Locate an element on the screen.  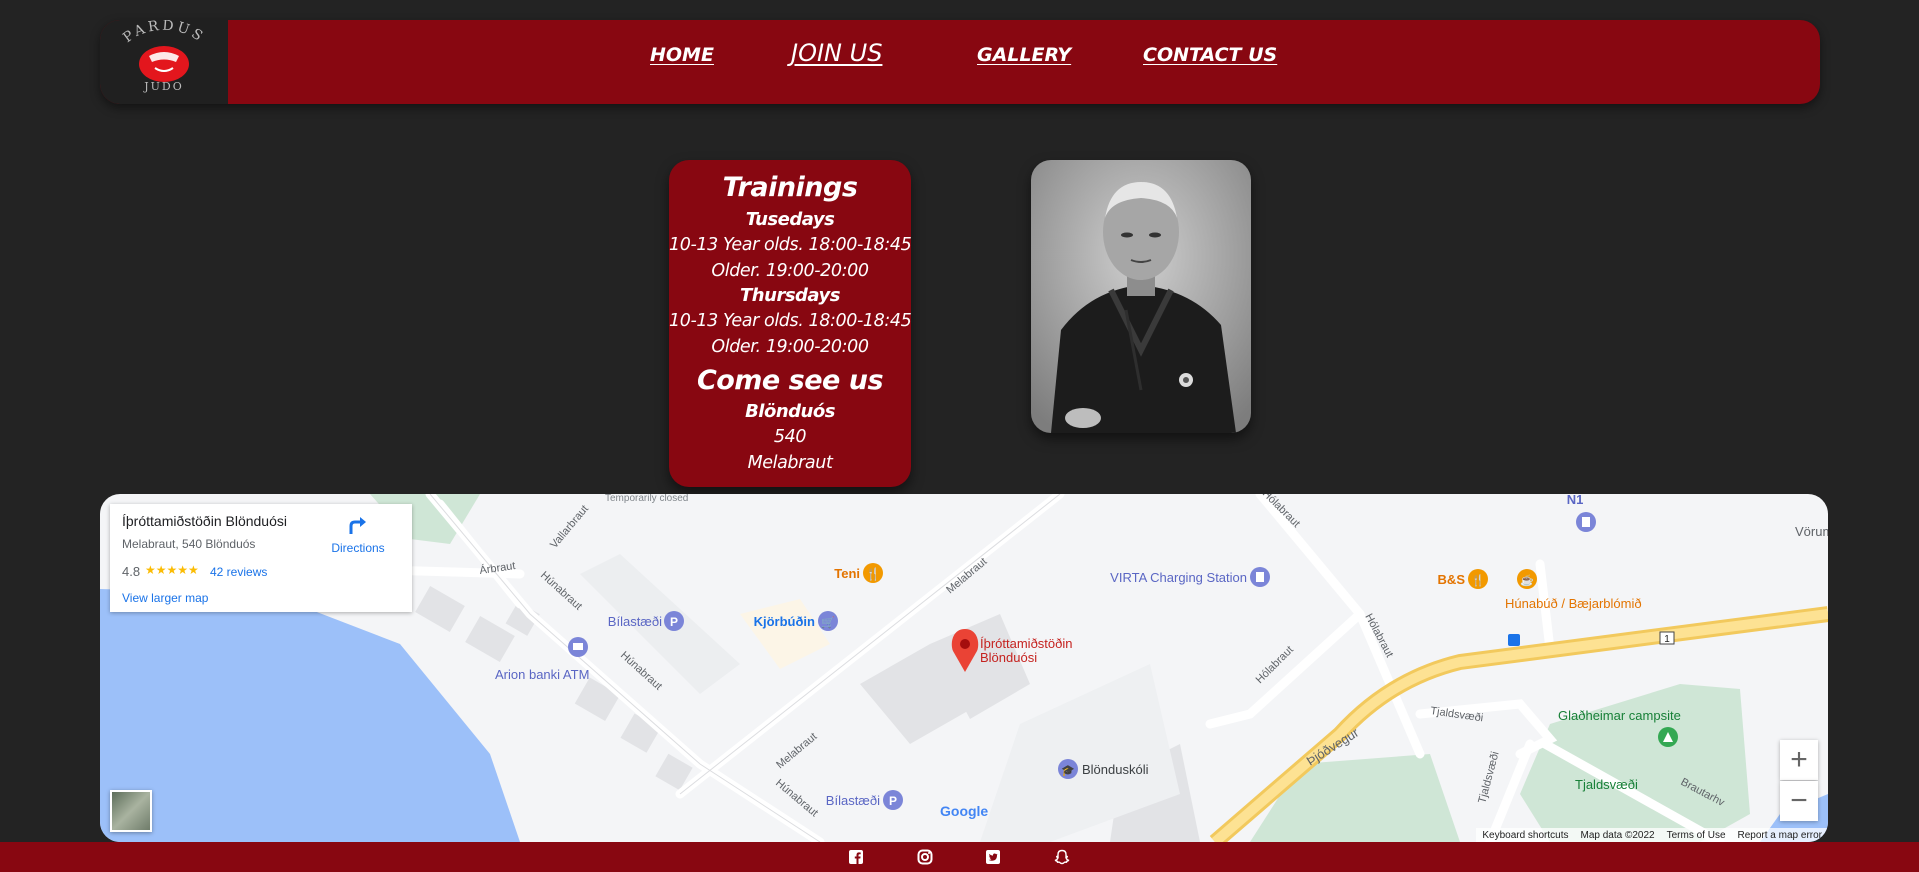
founder-portrait is located at coordinates (1141, 296).